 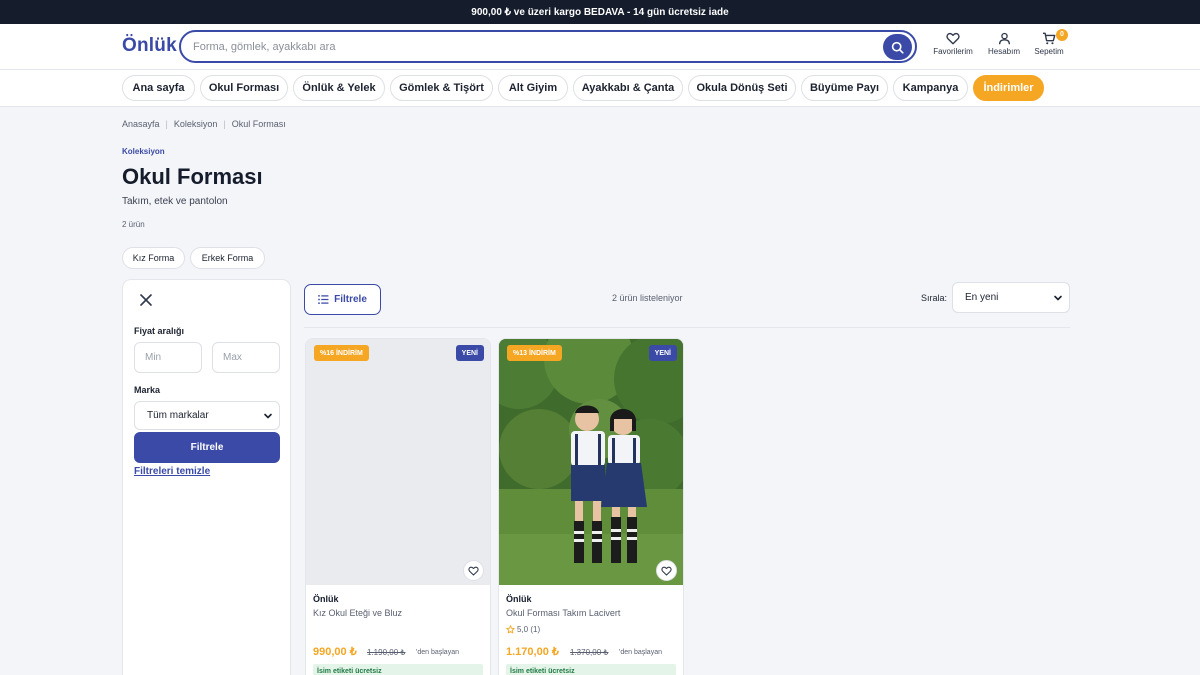 I want to click on cart-count-badge: 0, so click(x=1062, y=35).